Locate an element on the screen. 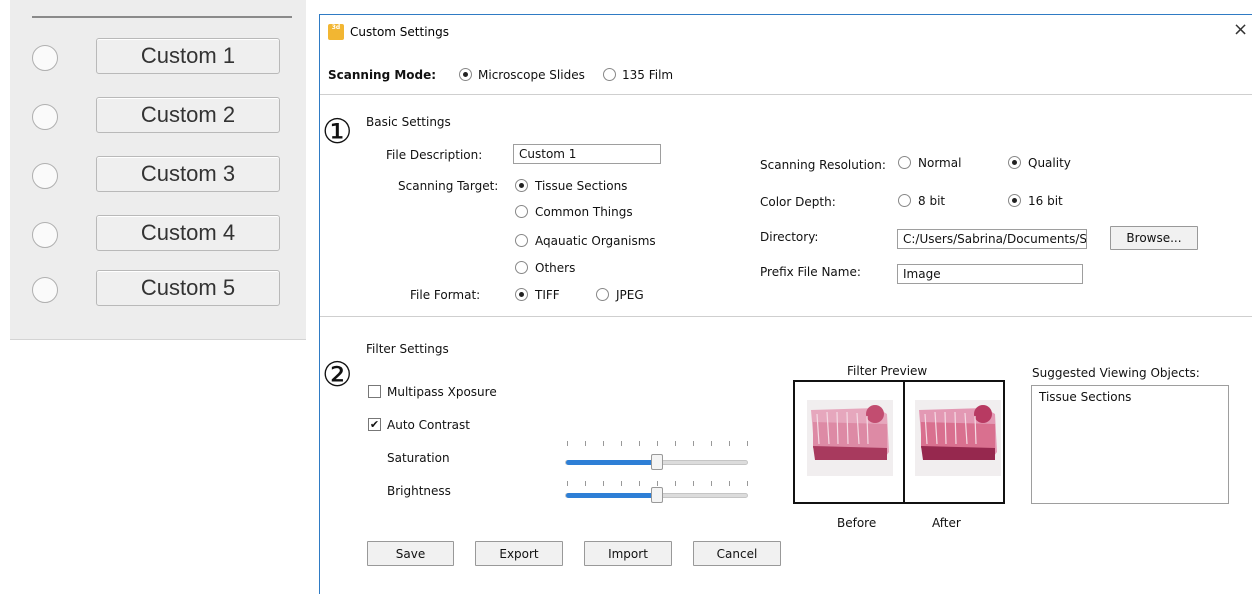 The width and height of the screenshot is (1252, 594). section-number-1: ① is located at coordinates (337, 132).